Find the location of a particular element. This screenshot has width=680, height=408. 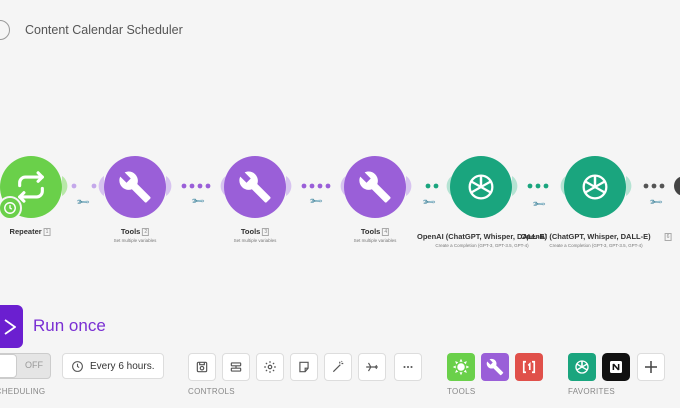

tools-app-button is located at coordinates (495, 367).